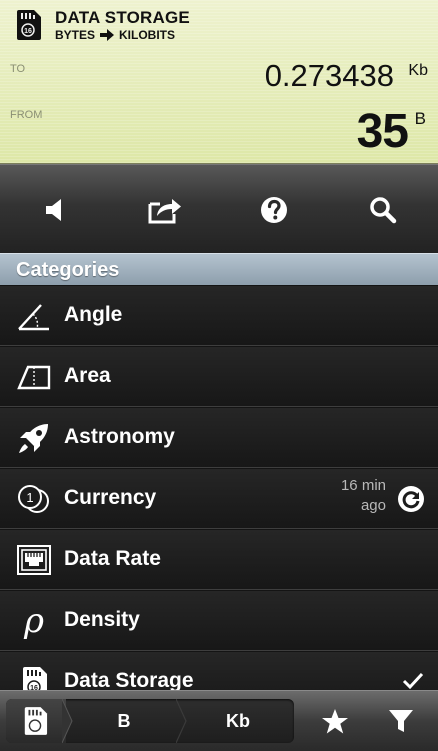 Image resolution: width=438 pixels, height=751 pixels. What do you see at coordinates (18, 69) in the screenshot?
I see `to-label: TO` at bounding box center [18, 69].